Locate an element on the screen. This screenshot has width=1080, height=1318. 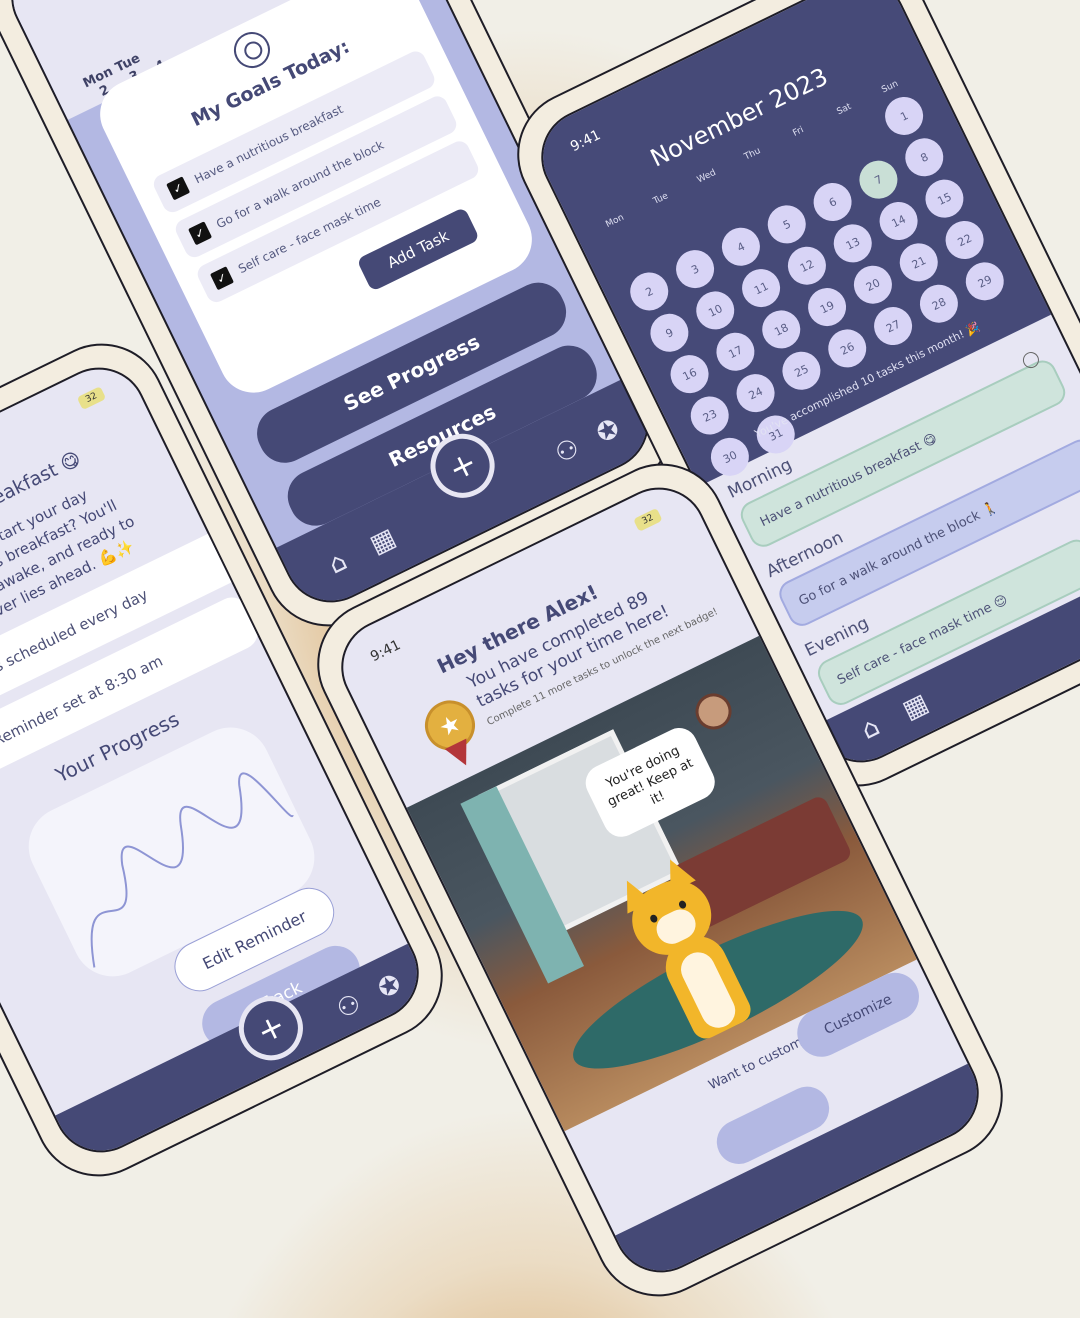
target-icon is located at coordinates (252, 50).